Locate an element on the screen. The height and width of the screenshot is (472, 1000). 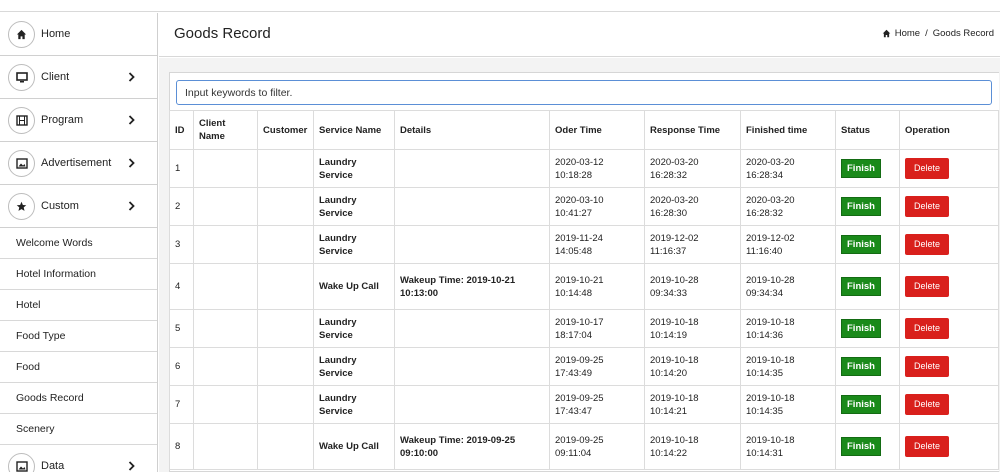
monitor-icon is located at coordinates (21, 77).